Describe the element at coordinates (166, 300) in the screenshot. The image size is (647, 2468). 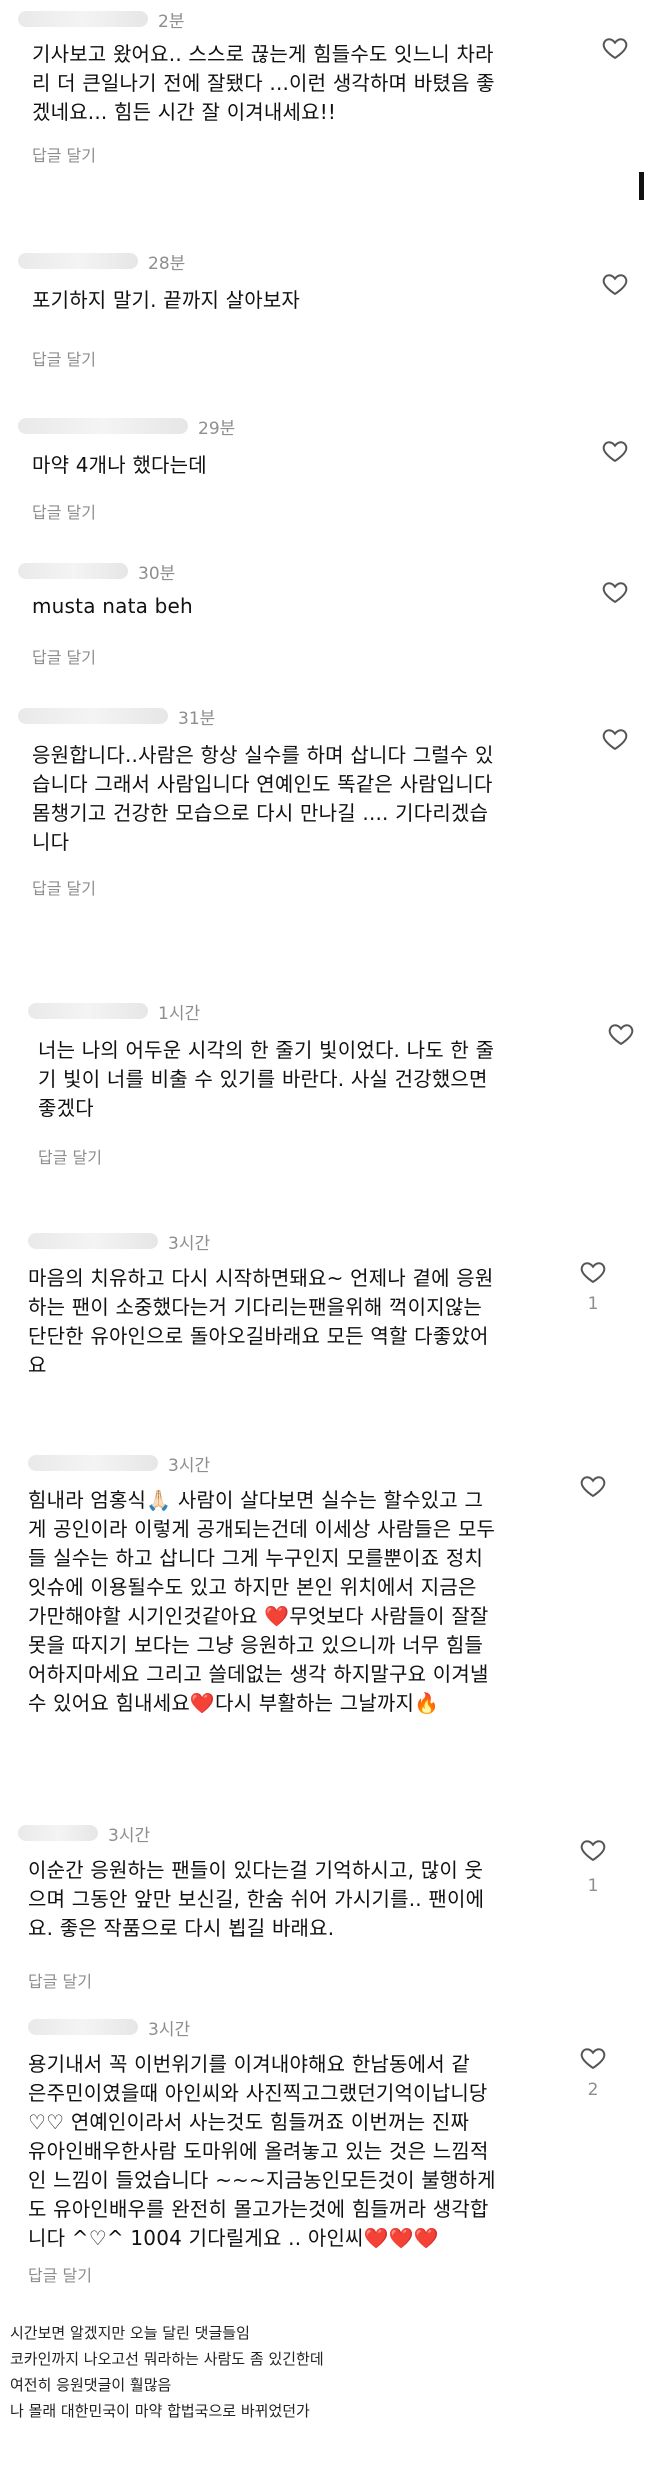
I see `comment-text: 포기하지 말기. 끝까지 살아보자` at that location.